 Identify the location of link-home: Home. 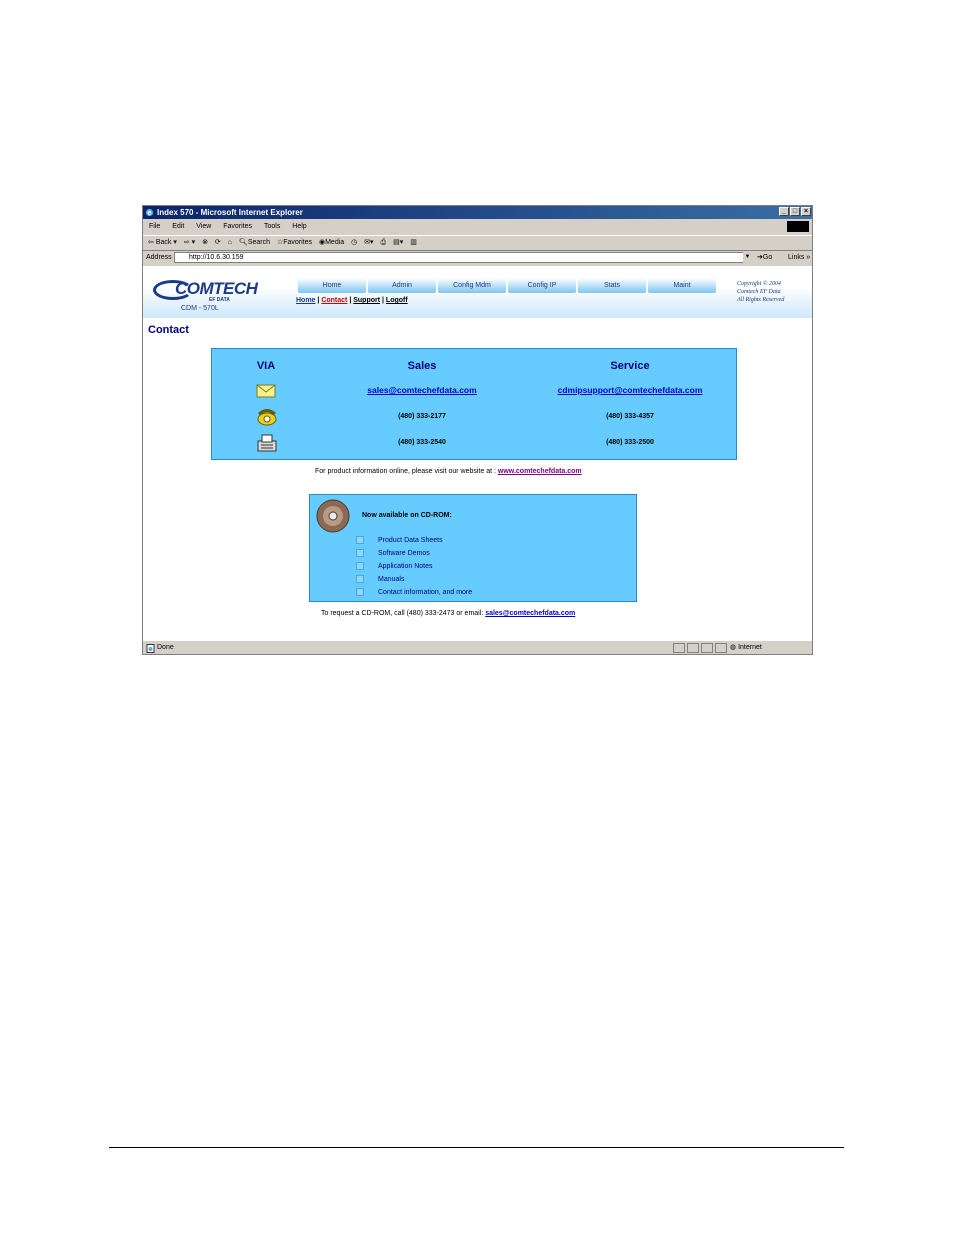
(305, 300).